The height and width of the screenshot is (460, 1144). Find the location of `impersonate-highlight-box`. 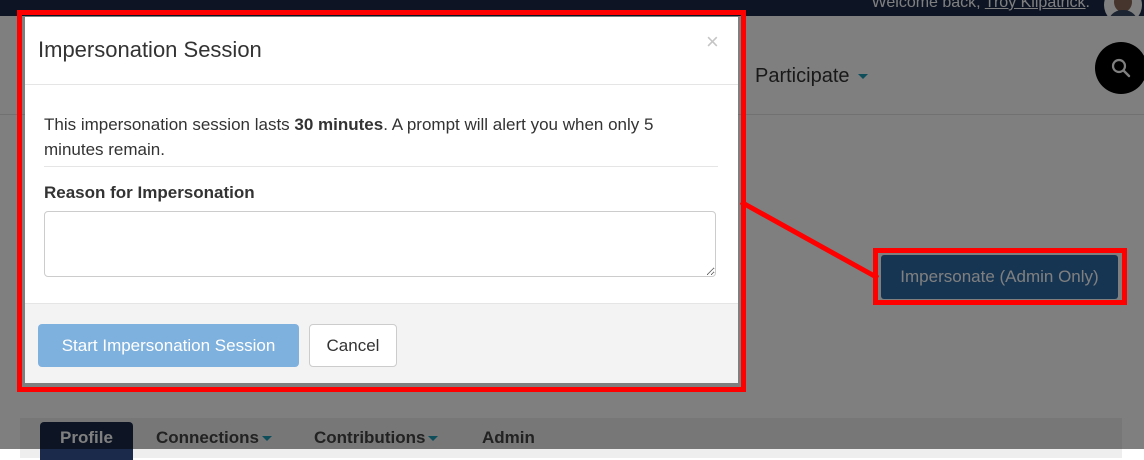

impersonate-highlight-box is located at coordinates (1000, 276).